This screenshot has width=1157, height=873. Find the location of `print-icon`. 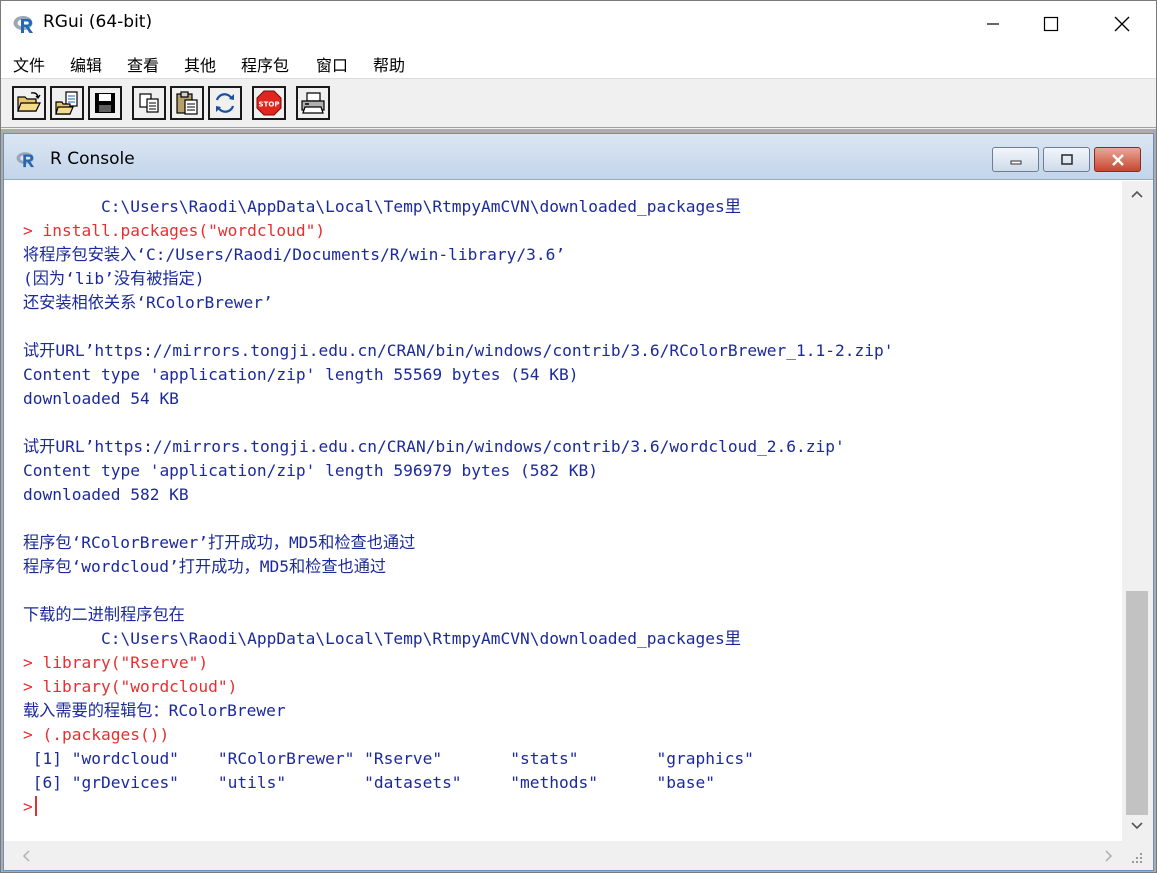

print-icon is located at coordinates (313, 103).